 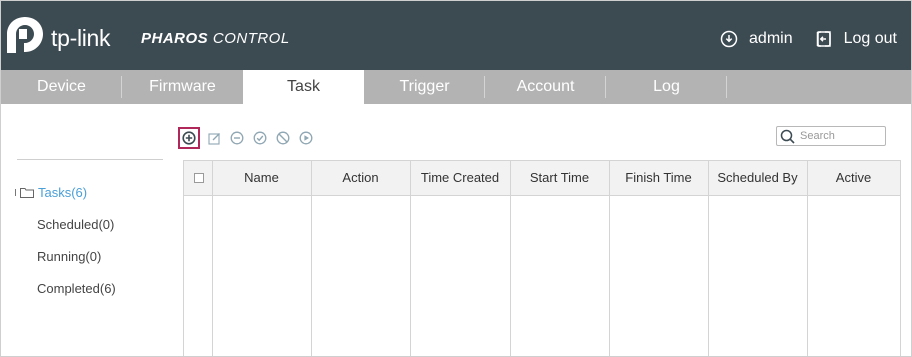 I want to click on remove-icon, so click(x=237, y=138).